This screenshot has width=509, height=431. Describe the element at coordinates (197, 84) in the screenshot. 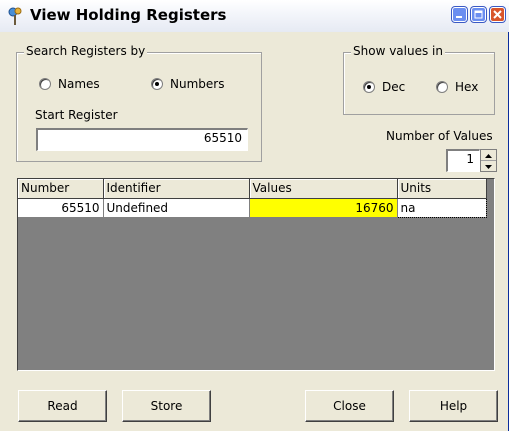

I see `radio-numbers-label: Numbers` at that location.